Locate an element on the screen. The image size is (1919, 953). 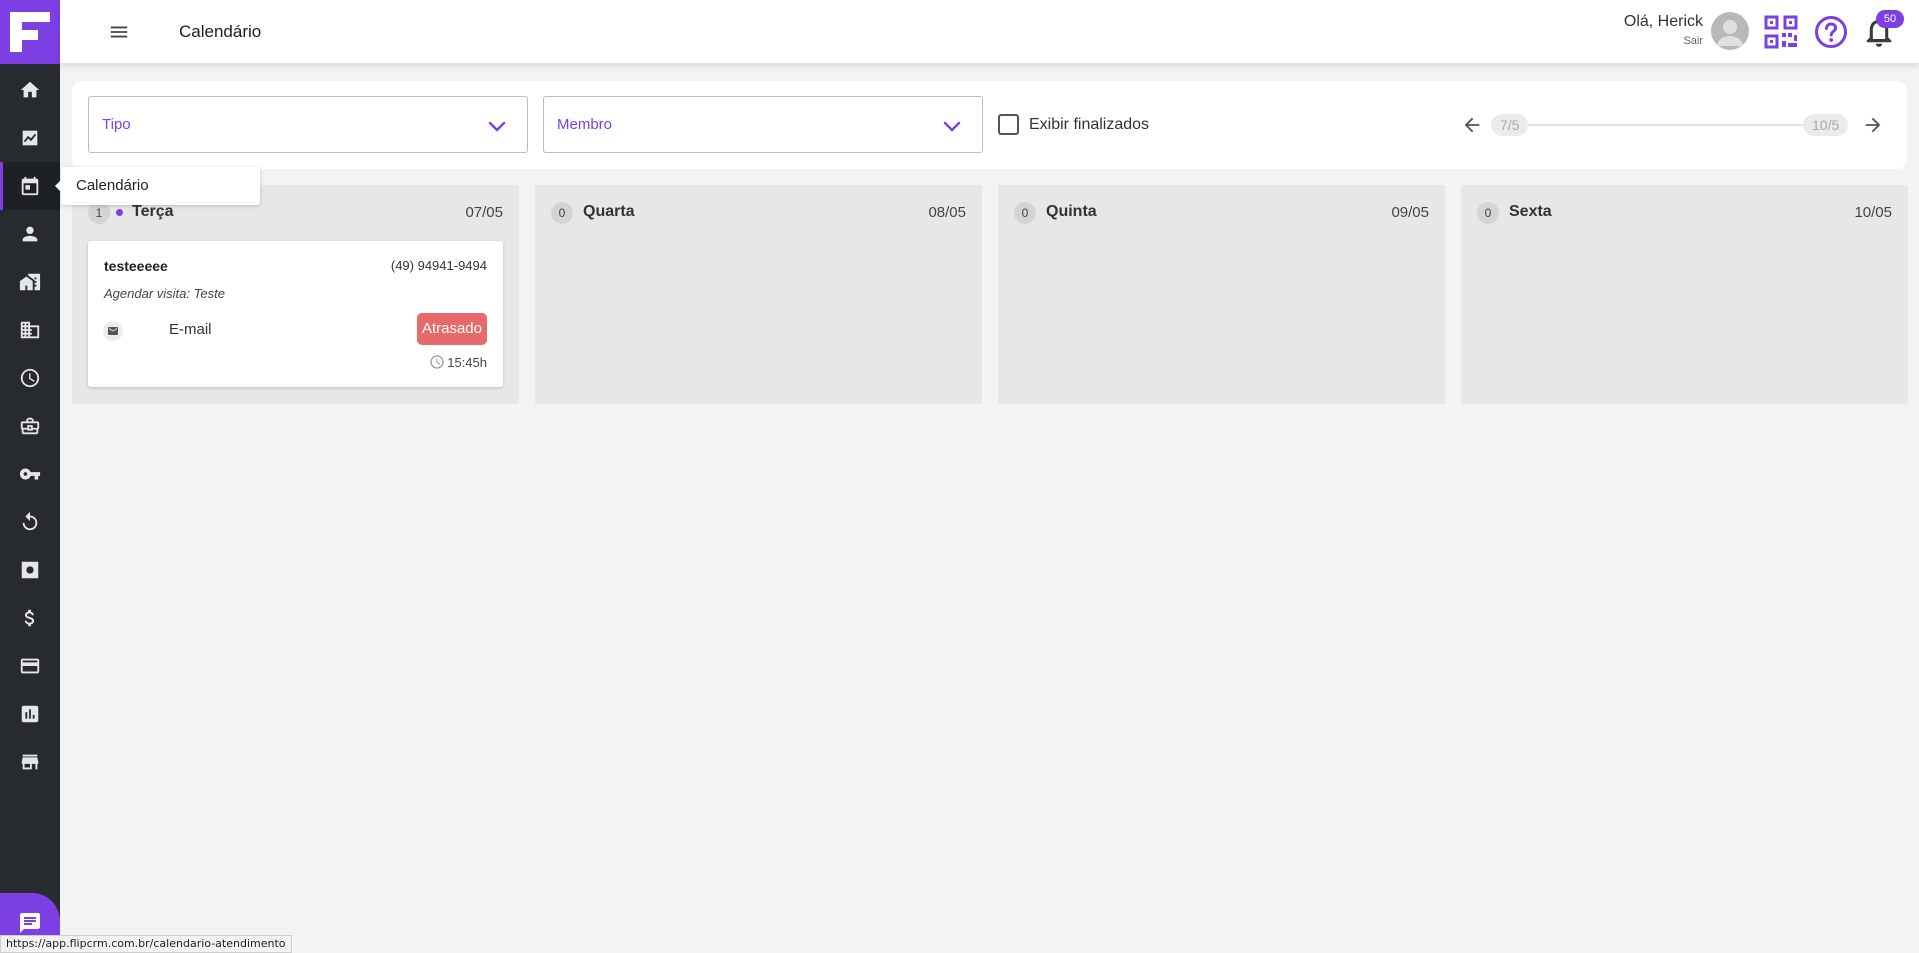
status-badge: Atrasado is located at coordinates (451, 329).